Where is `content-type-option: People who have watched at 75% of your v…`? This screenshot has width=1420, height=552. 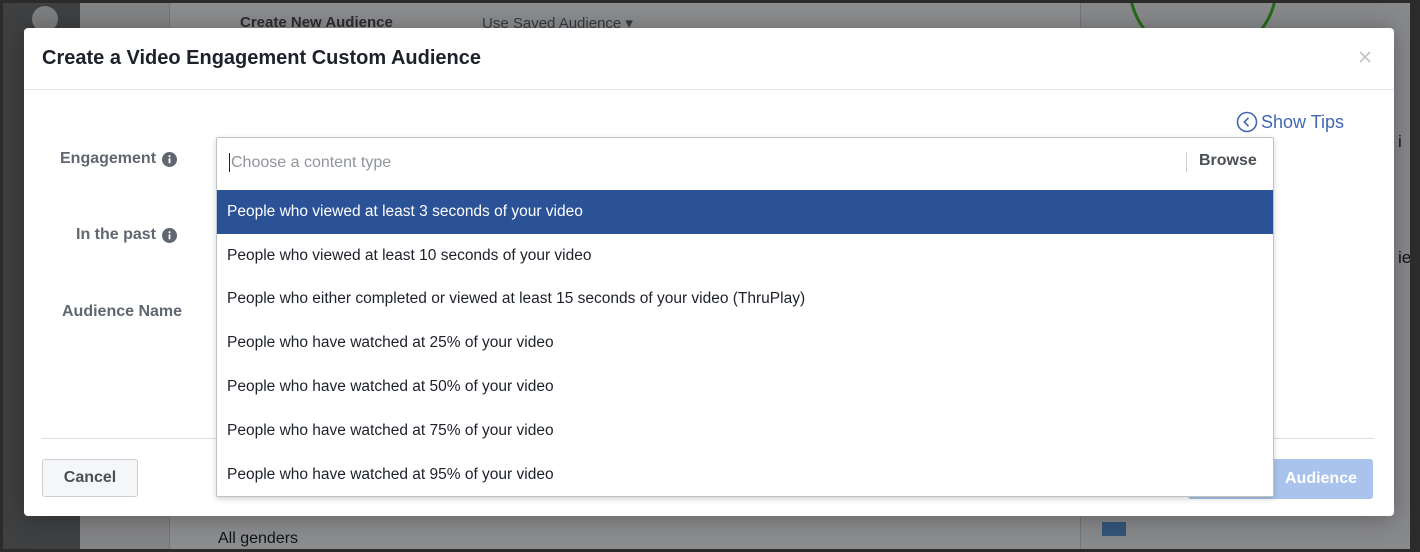 content-type-option: People who have watched at 75% of your v… is located at coordinates (745, 431).